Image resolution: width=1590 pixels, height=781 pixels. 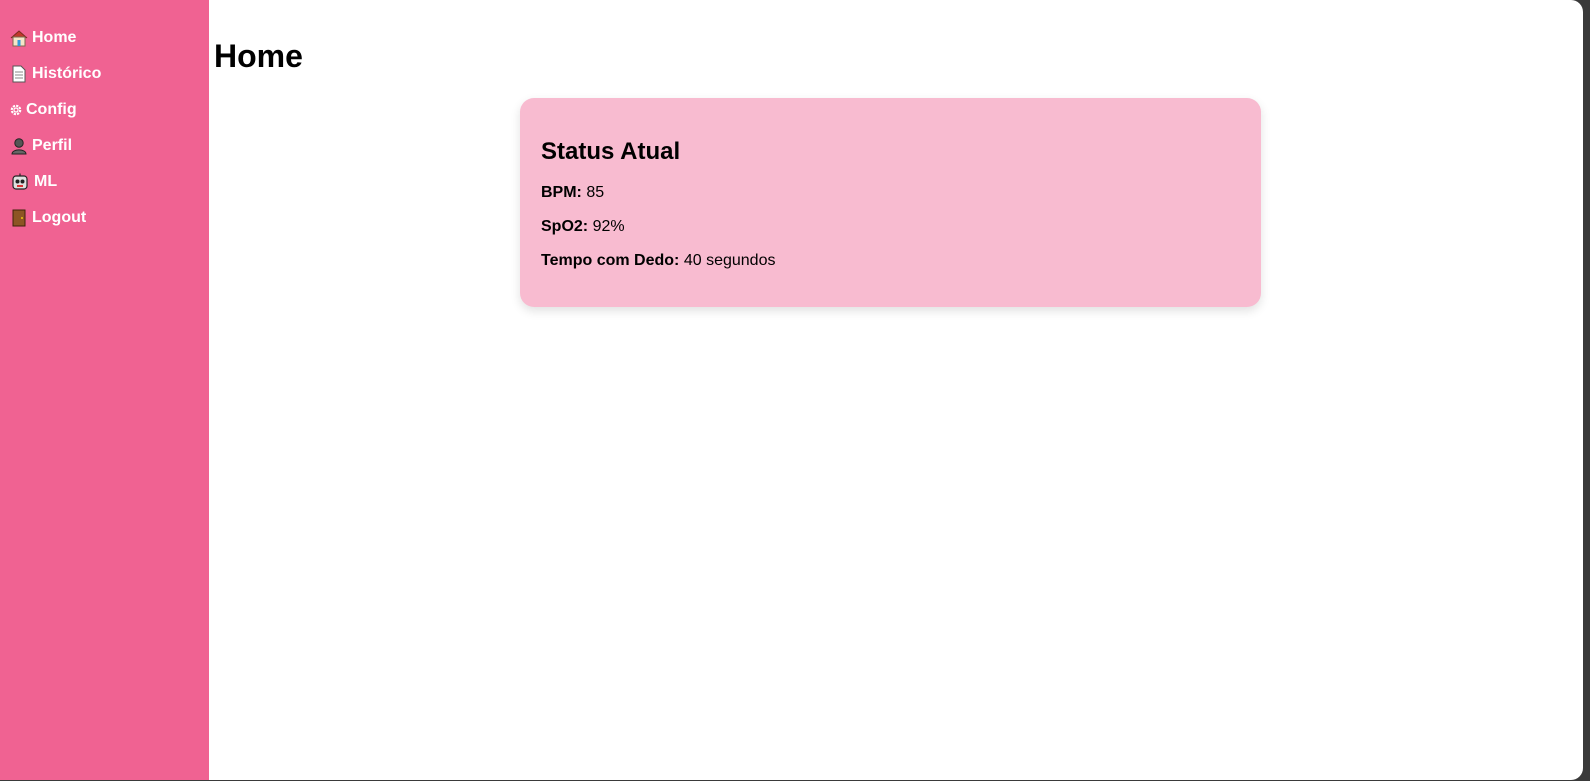 What do you see at coordinates (52, 145) in the screenshot?
I see `sidebar-item-label: Perfil` at bounding box center [52, 145].